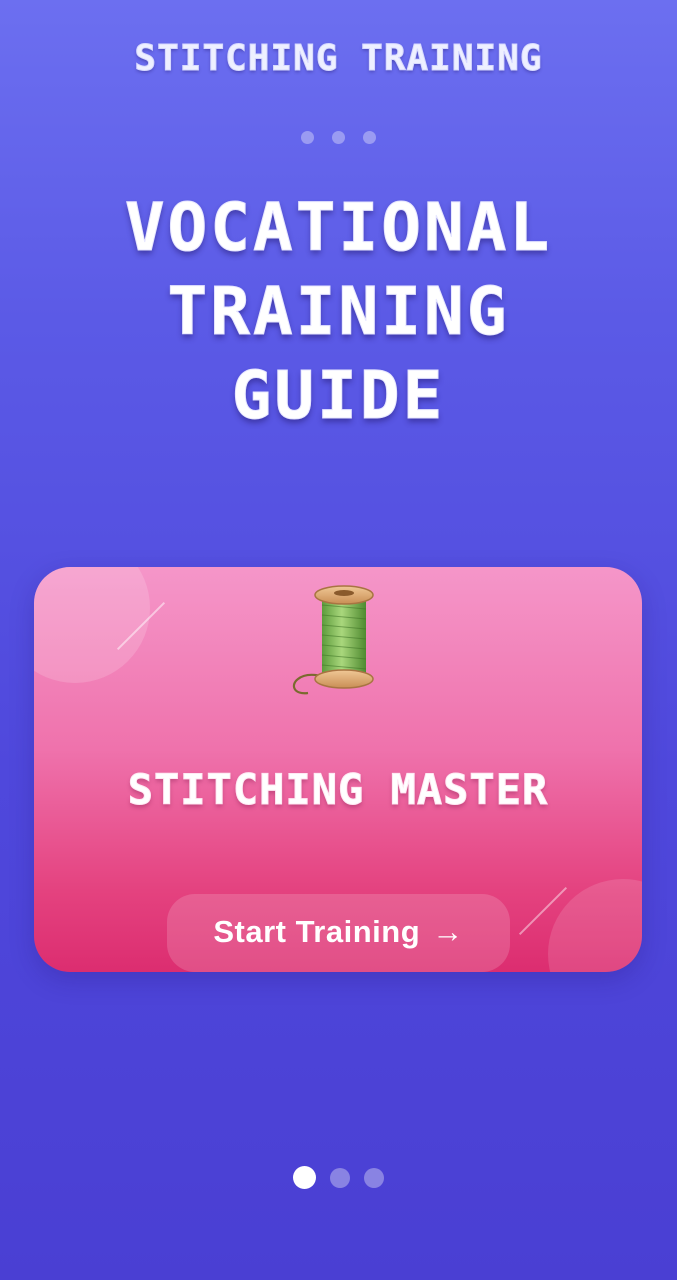 This screenshot has width=677, height=1280. Describe the element at coordinates (338, 59) in the screenshot. I see `app-title: STITCHING TRAINING` at that location.